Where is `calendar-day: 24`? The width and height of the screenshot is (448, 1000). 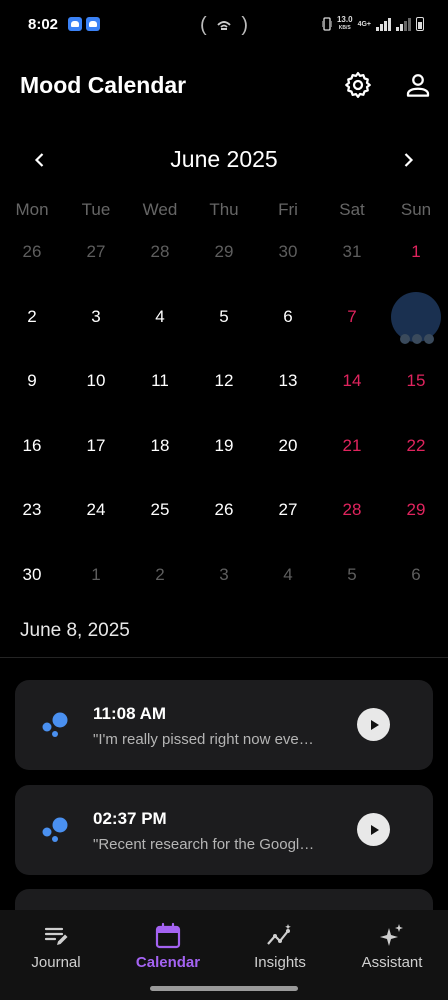
calendar-day: 24 is located at coordinates (96, 510).